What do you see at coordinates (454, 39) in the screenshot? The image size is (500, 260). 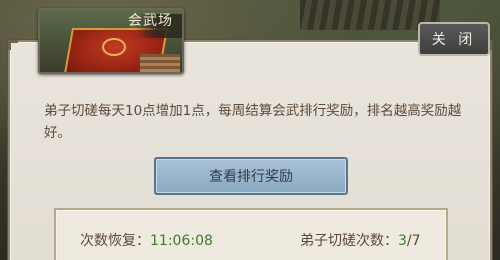 I see `close-button: 关 闭` at bounding box center [454, 39].